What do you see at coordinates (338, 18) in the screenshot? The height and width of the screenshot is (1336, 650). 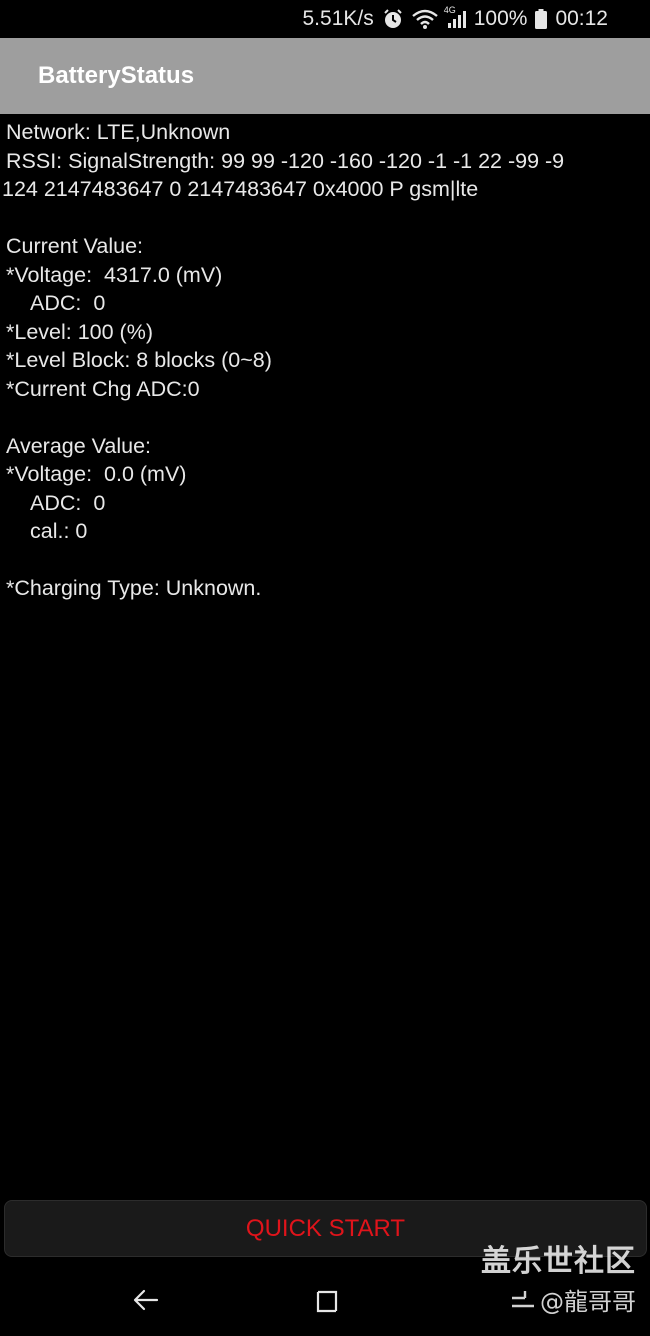 I see `net-speed: 5.51K/s` at bounding box center [338, 18].